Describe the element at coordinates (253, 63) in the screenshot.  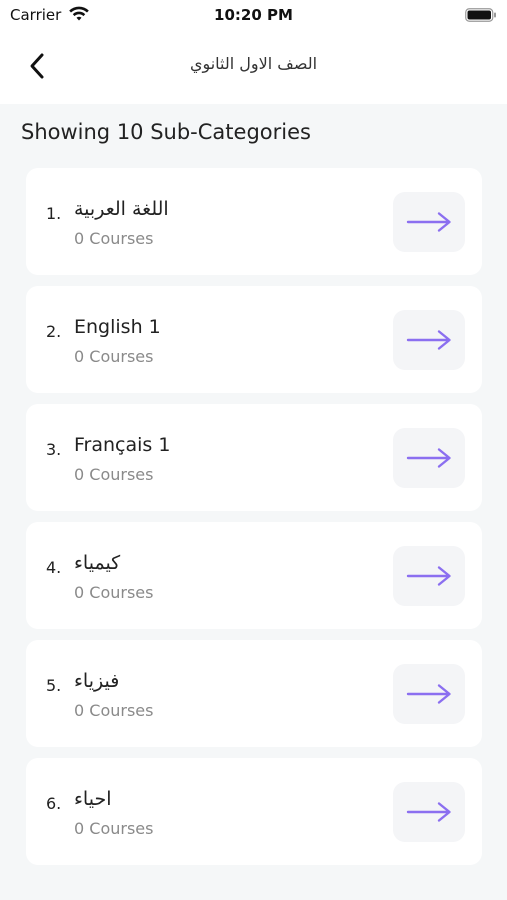
I see `page-title: الصف الاول الثانوي` at that location.